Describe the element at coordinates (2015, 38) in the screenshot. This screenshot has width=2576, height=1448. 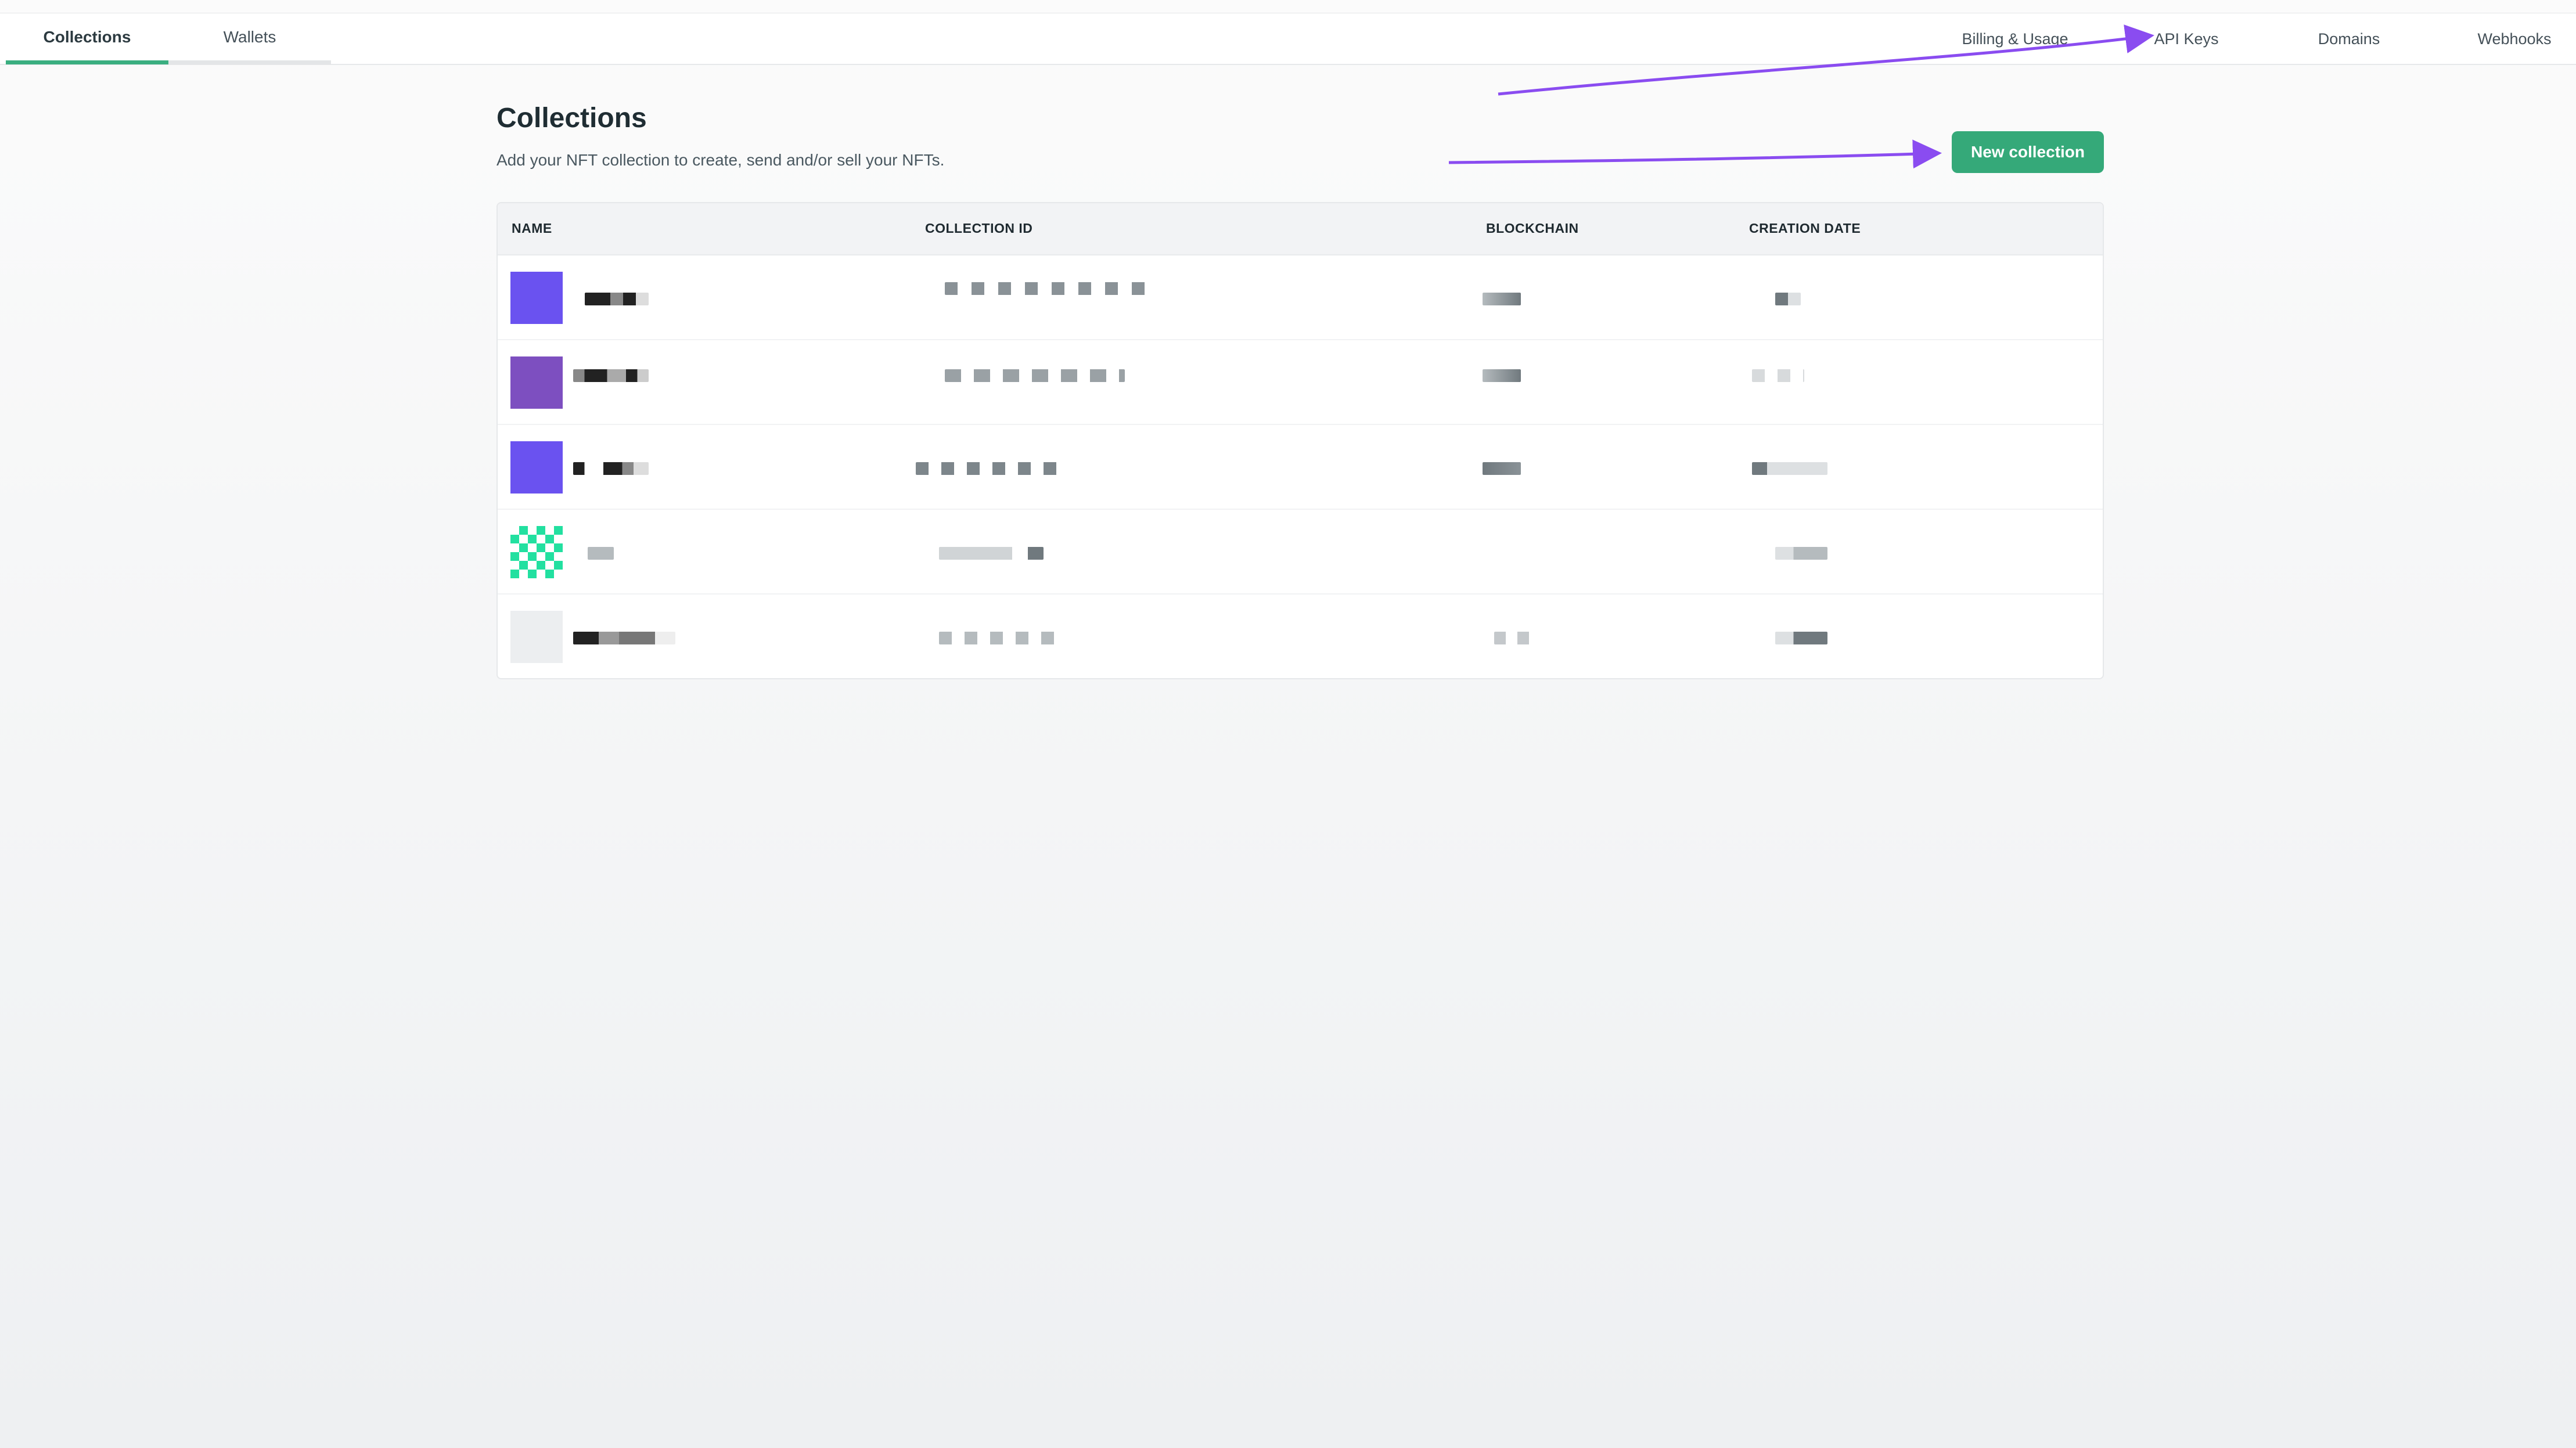
I see `nav-billing-usage: Billing & Usage` at that location.